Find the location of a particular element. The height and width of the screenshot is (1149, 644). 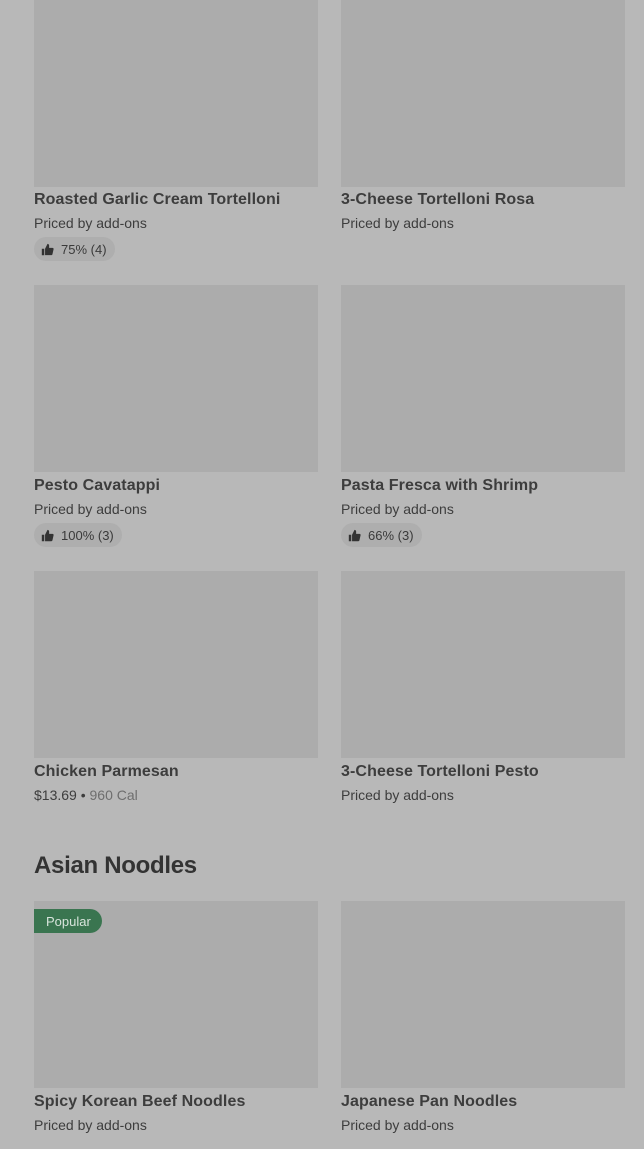

rating-pill: 100% (3) is located at coordinates (78, 535).